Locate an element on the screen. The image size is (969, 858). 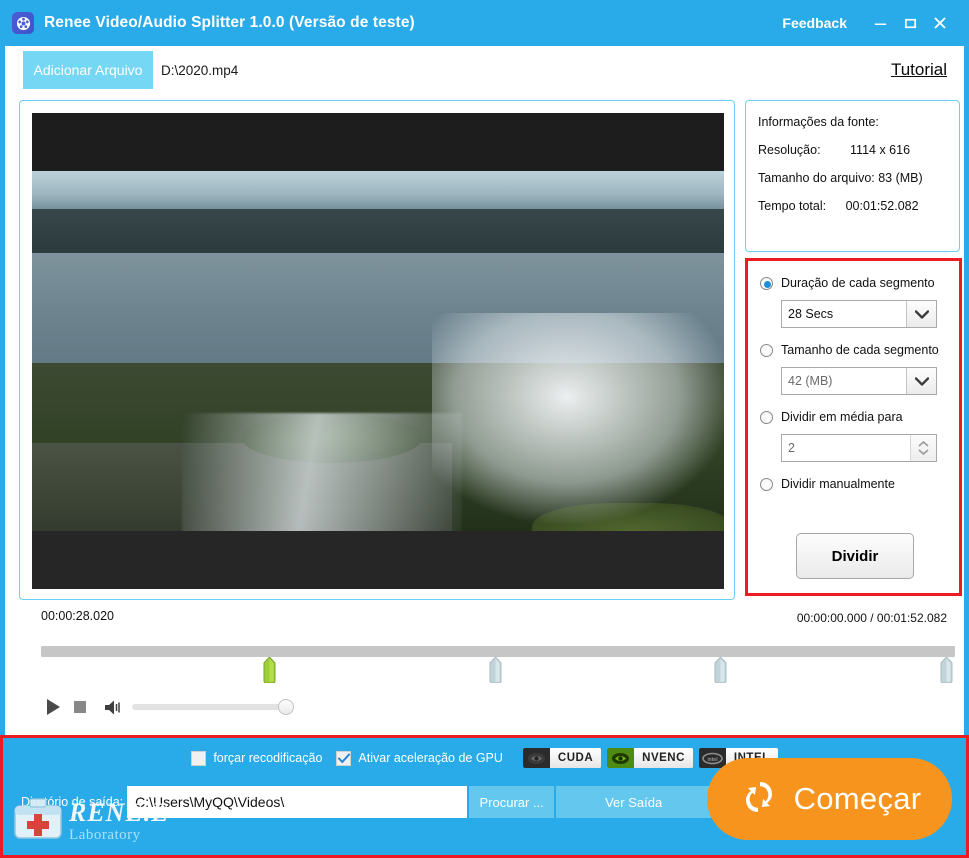
minimize-icon is located at coordinates (880, 23).